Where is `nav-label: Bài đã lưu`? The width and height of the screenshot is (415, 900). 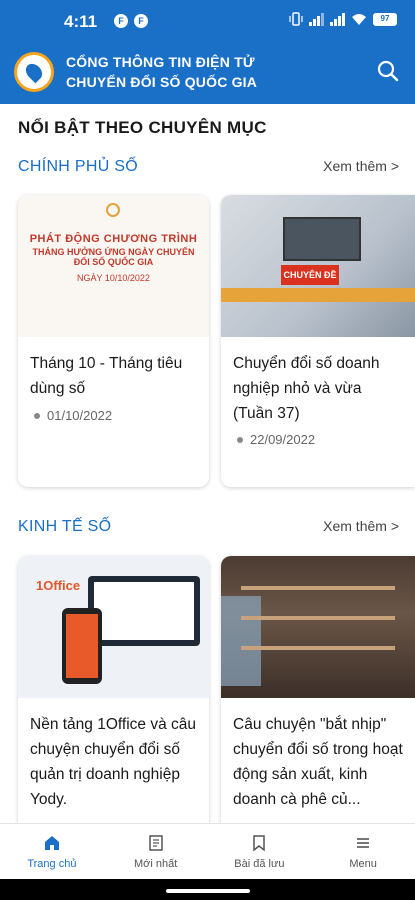
nav-label: Bài đã lưu is located at coordinates (259, 864).